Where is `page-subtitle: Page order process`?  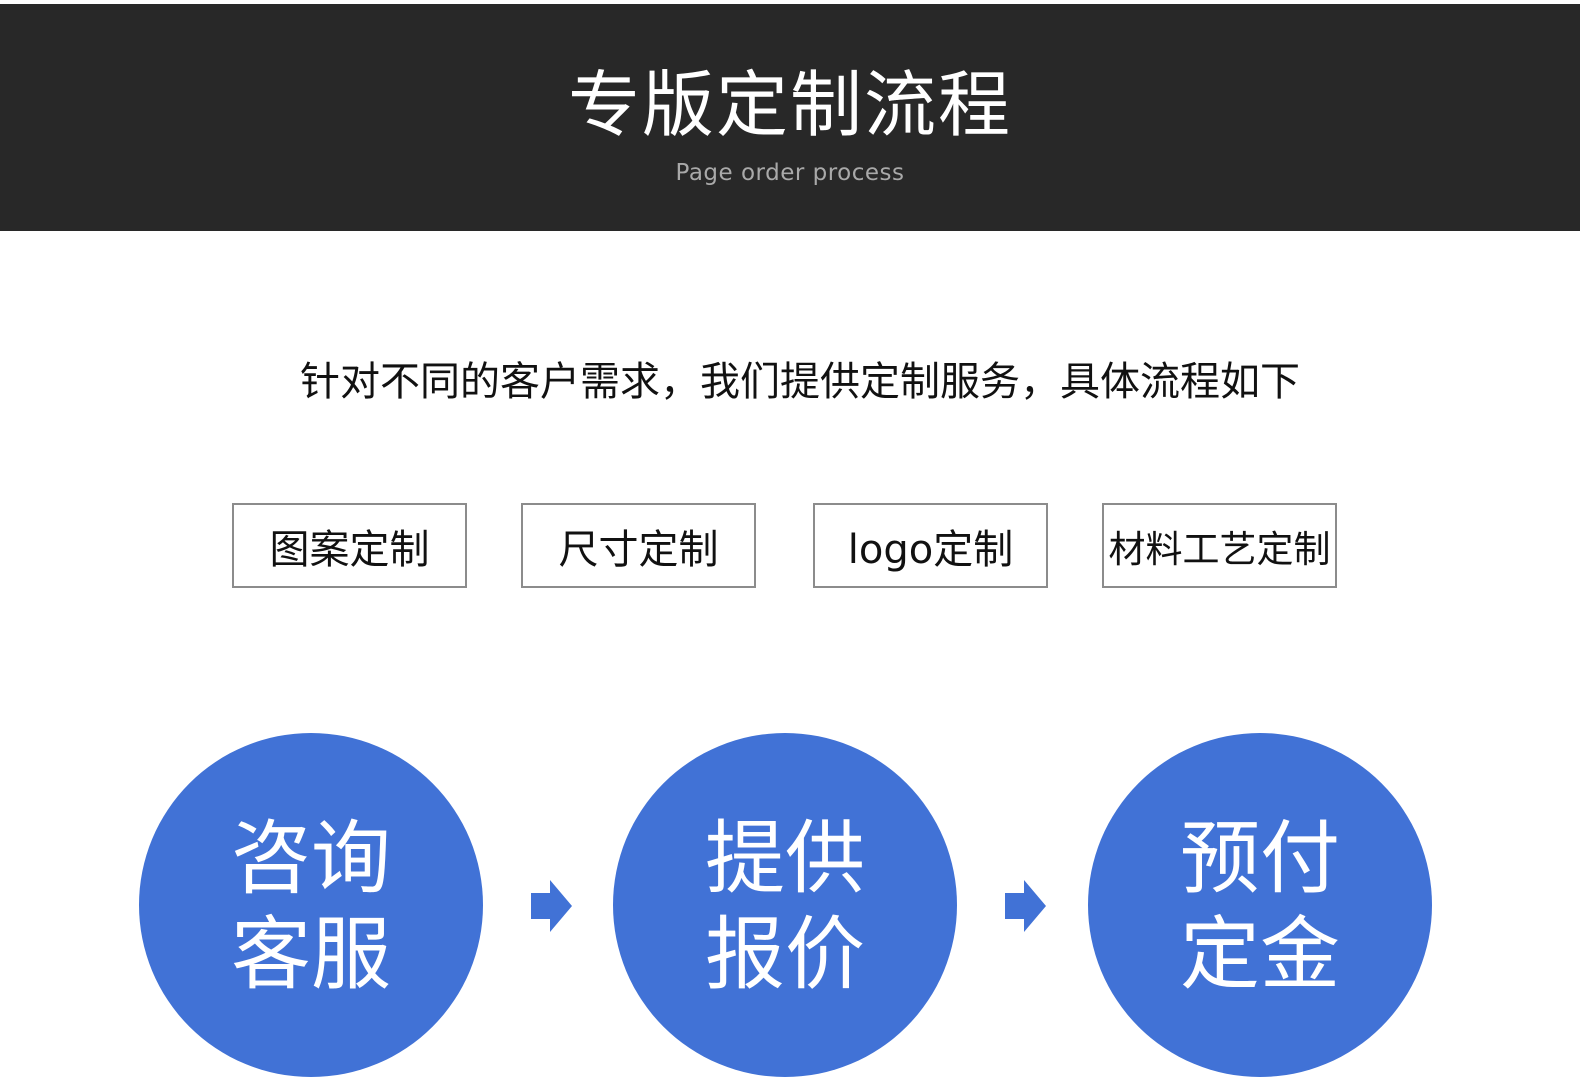
page-subtitle: Page order process is located at coordinates (790, 173).